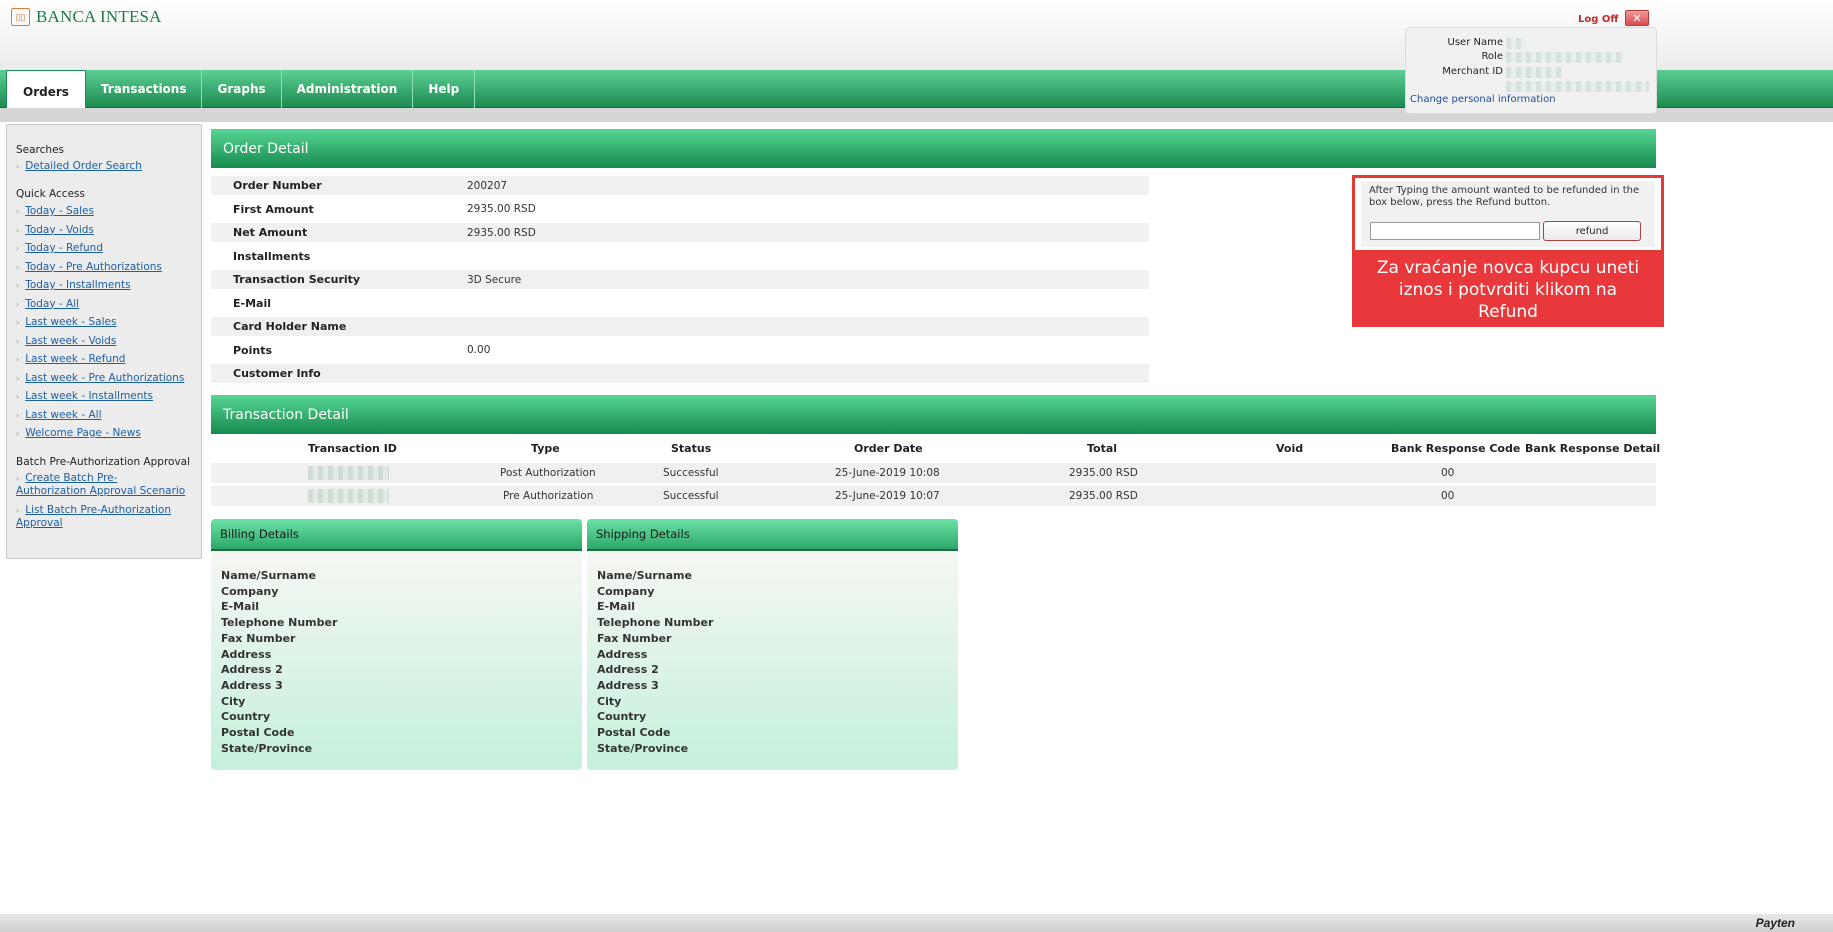 The image size is (1833, 932). I want to click on shipping-details-header: Shipping Details, so click(772, 535).